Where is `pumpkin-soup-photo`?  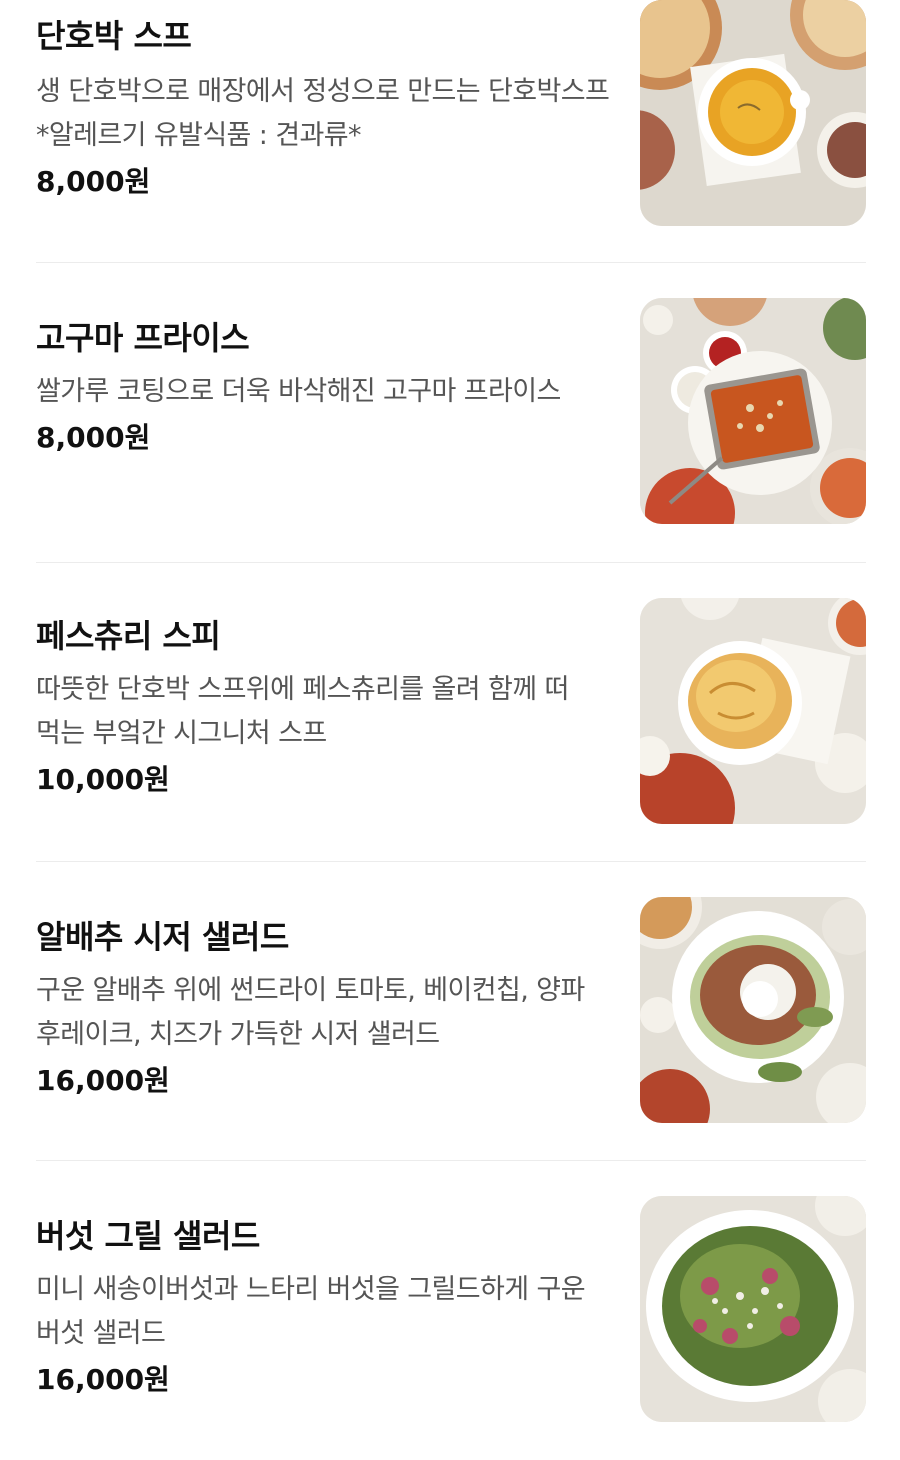
pumpkin-soup-photo is located at coordinates (753, 113).